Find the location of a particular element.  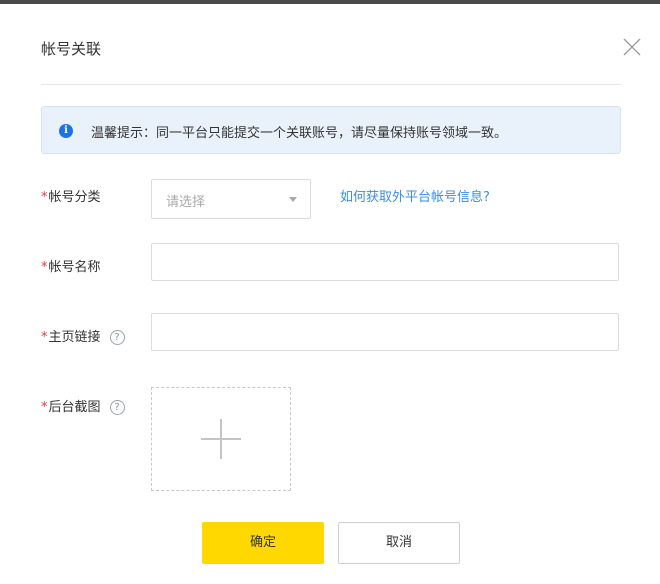

name-label: *帐号名称 is located at coordinates (71, 265).